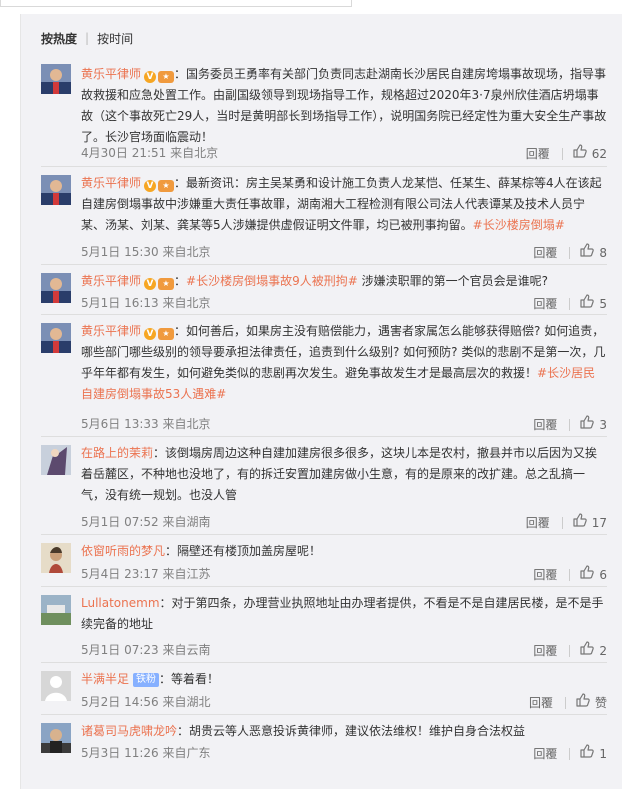 Image resolution: width=622 pixels, height=789 pixels. Describe the element at coordinates (123, 551) in the screenshot. I see `comment-username: 依窗听雨的梦凡` at that location.